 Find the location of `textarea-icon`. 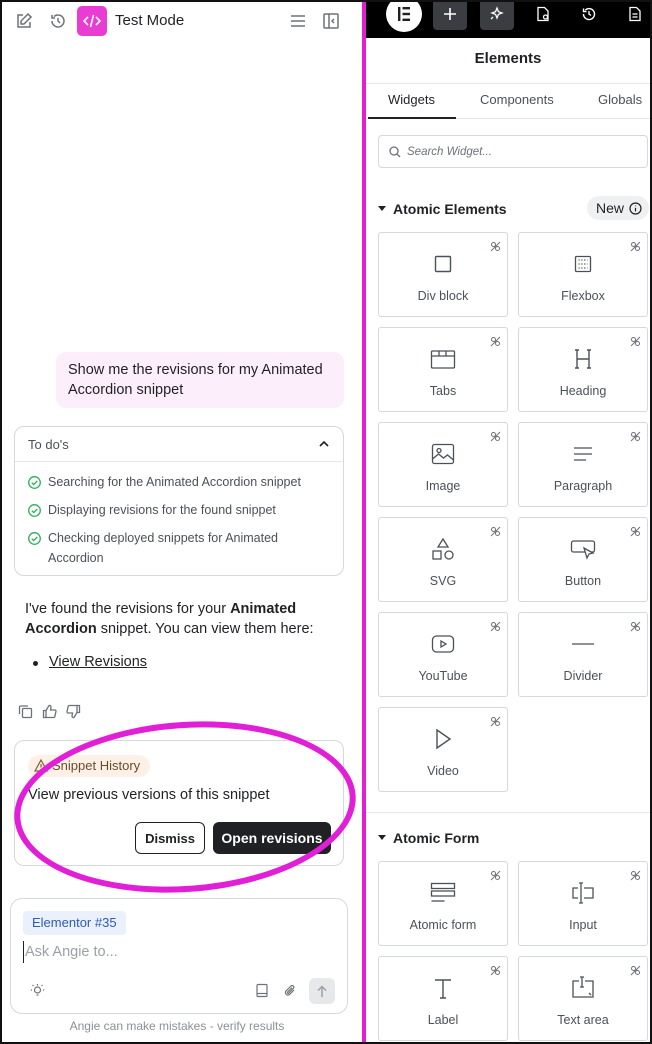

textarea-icon is located at coordinates (583, 988).